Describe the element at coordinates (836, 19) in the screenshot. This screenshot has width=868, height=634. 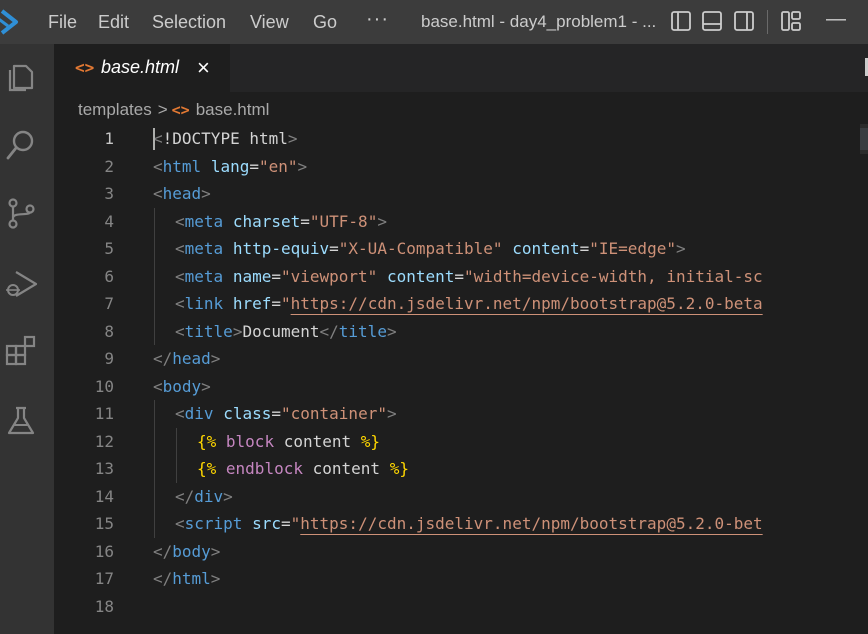
I see `minimize-button: —` at that location.